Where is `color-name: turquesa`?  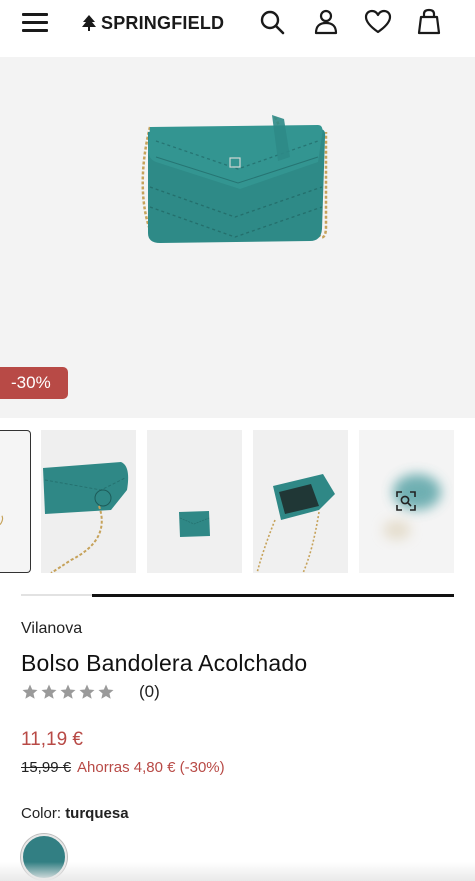 color-name: turquesa is located at coordinates (97, 813).